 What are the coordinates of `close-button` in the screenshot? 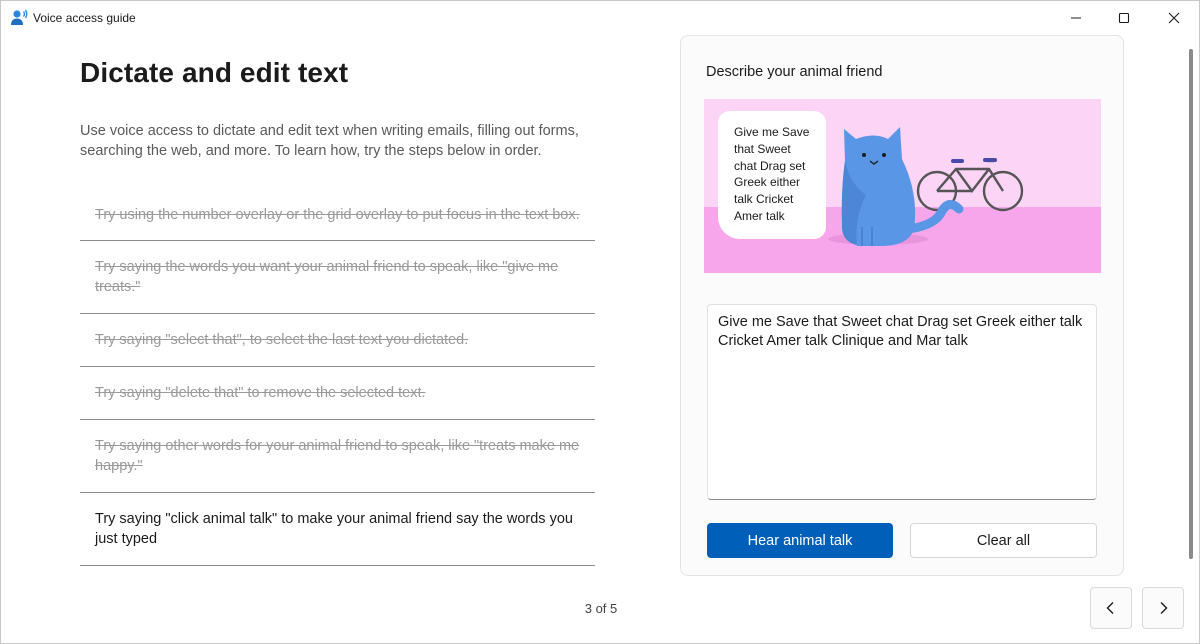 It's located at (1174, 18).